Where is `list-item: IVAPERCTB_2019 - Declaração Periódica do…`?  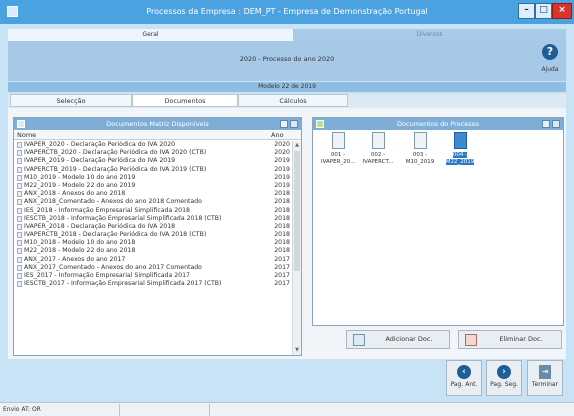 list-item: IVAPERCTB_2019 - Declaração Periódica do… is located at coordinates (153, 170).